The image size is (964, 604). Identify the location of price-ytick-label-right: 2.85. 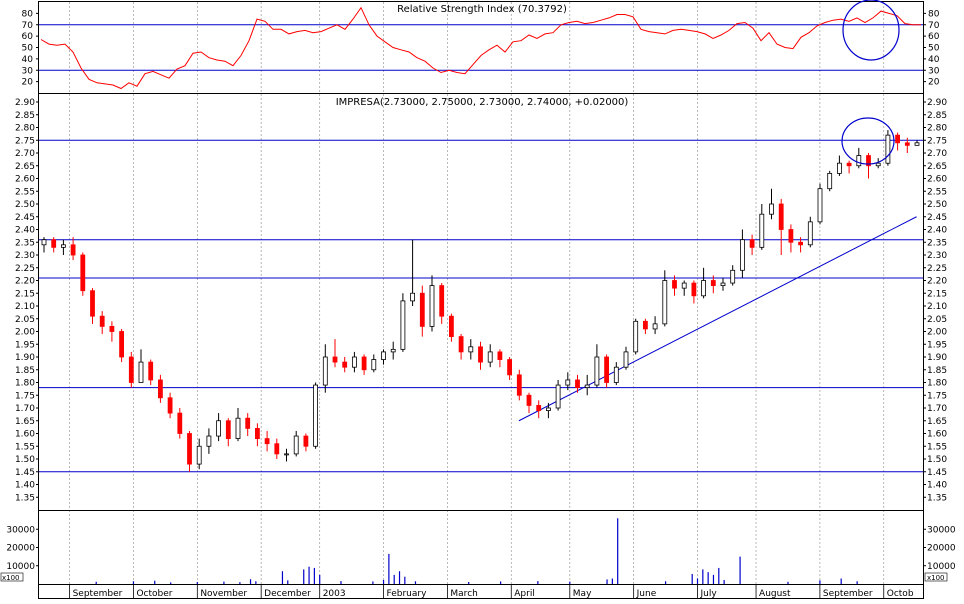
(937, 116).